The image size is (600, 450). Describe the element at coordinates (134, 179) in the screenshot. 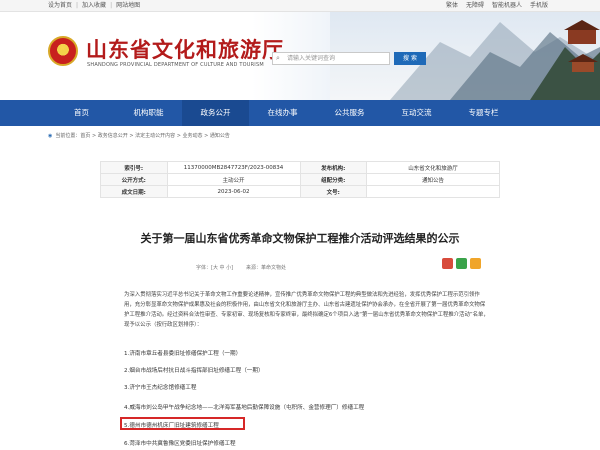

I see `disclosure-mode-label: 公开方式:` at that location.